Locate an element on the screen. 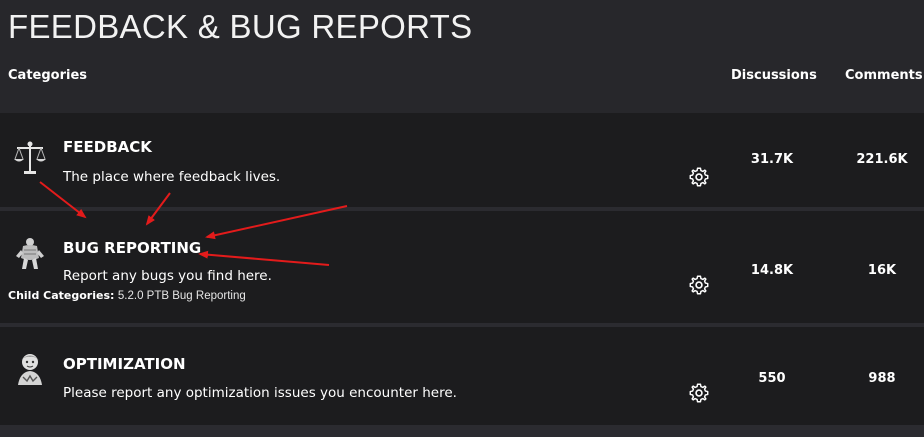 The width and height of the screenshot is (924, 437). comments-count: 16K is located at coordinates (882, 270).